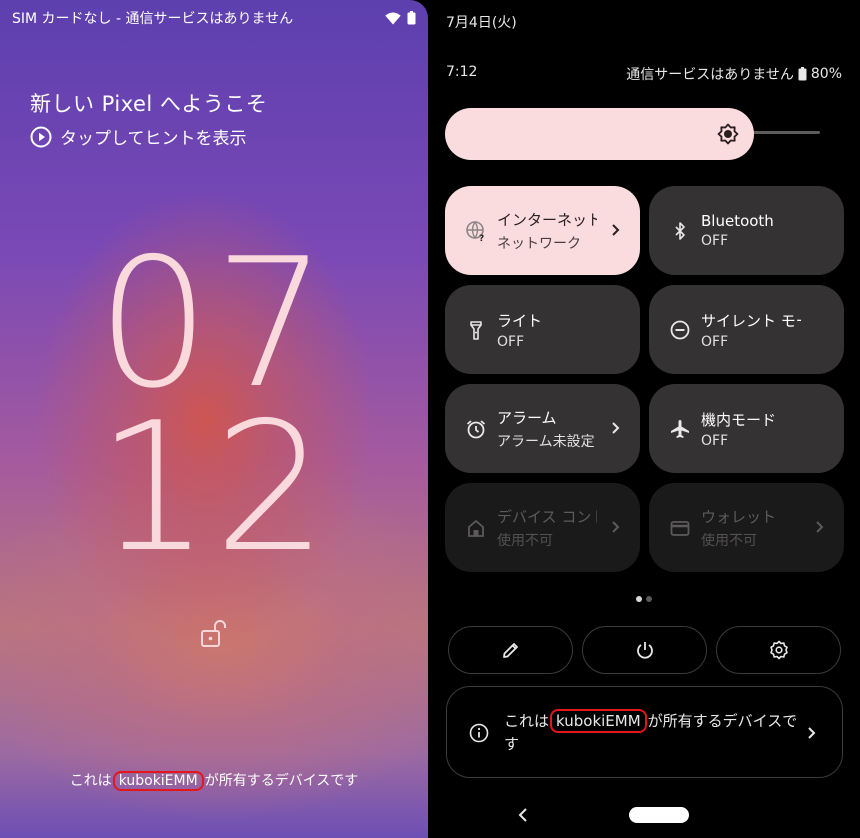  I want to click on tile-bluetooth: Bluetooth OFF, so click(746, 230).